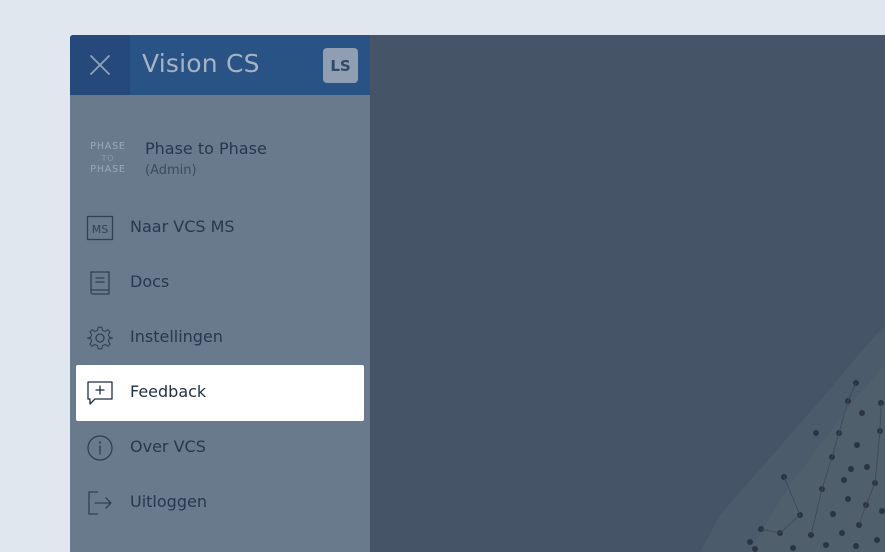 This screenshot has width=885, height=552. Describe the element at coordinates (100, 503) in the screenshot. I see `logout-icon` at that location.